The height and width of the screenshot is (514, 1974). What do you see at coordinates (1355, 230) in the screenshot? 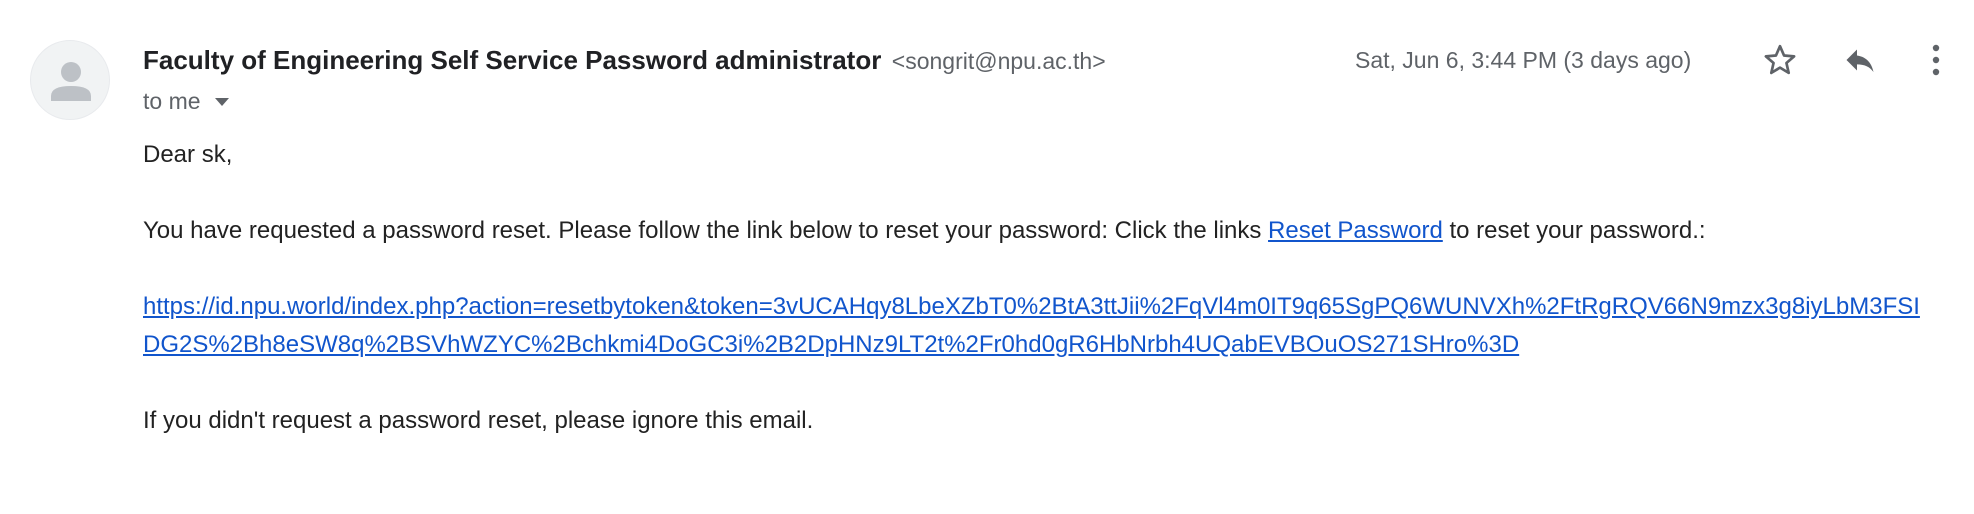
I see `reset-password-link: Reset Password` at bounding box center [1355, 230].